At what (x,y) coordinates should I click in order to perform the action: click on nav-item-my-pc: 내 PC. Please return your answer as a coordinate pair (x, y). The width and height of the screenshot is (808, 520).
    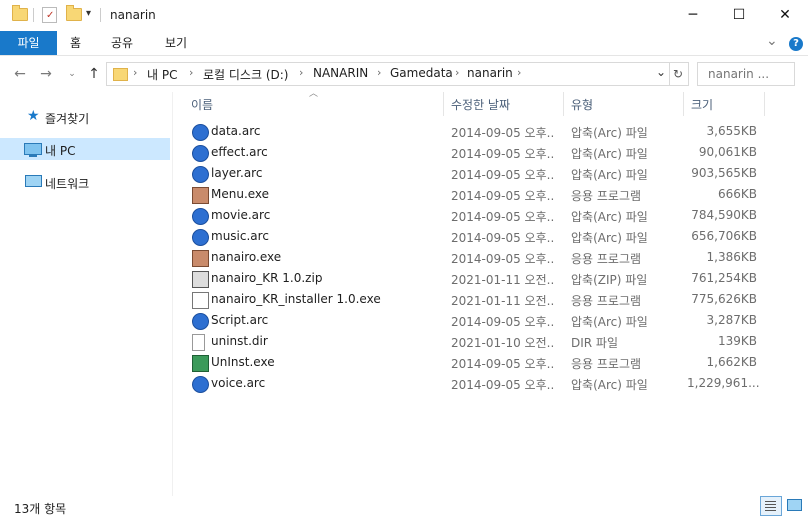
    Looking at the image, I should click on (85, 149).